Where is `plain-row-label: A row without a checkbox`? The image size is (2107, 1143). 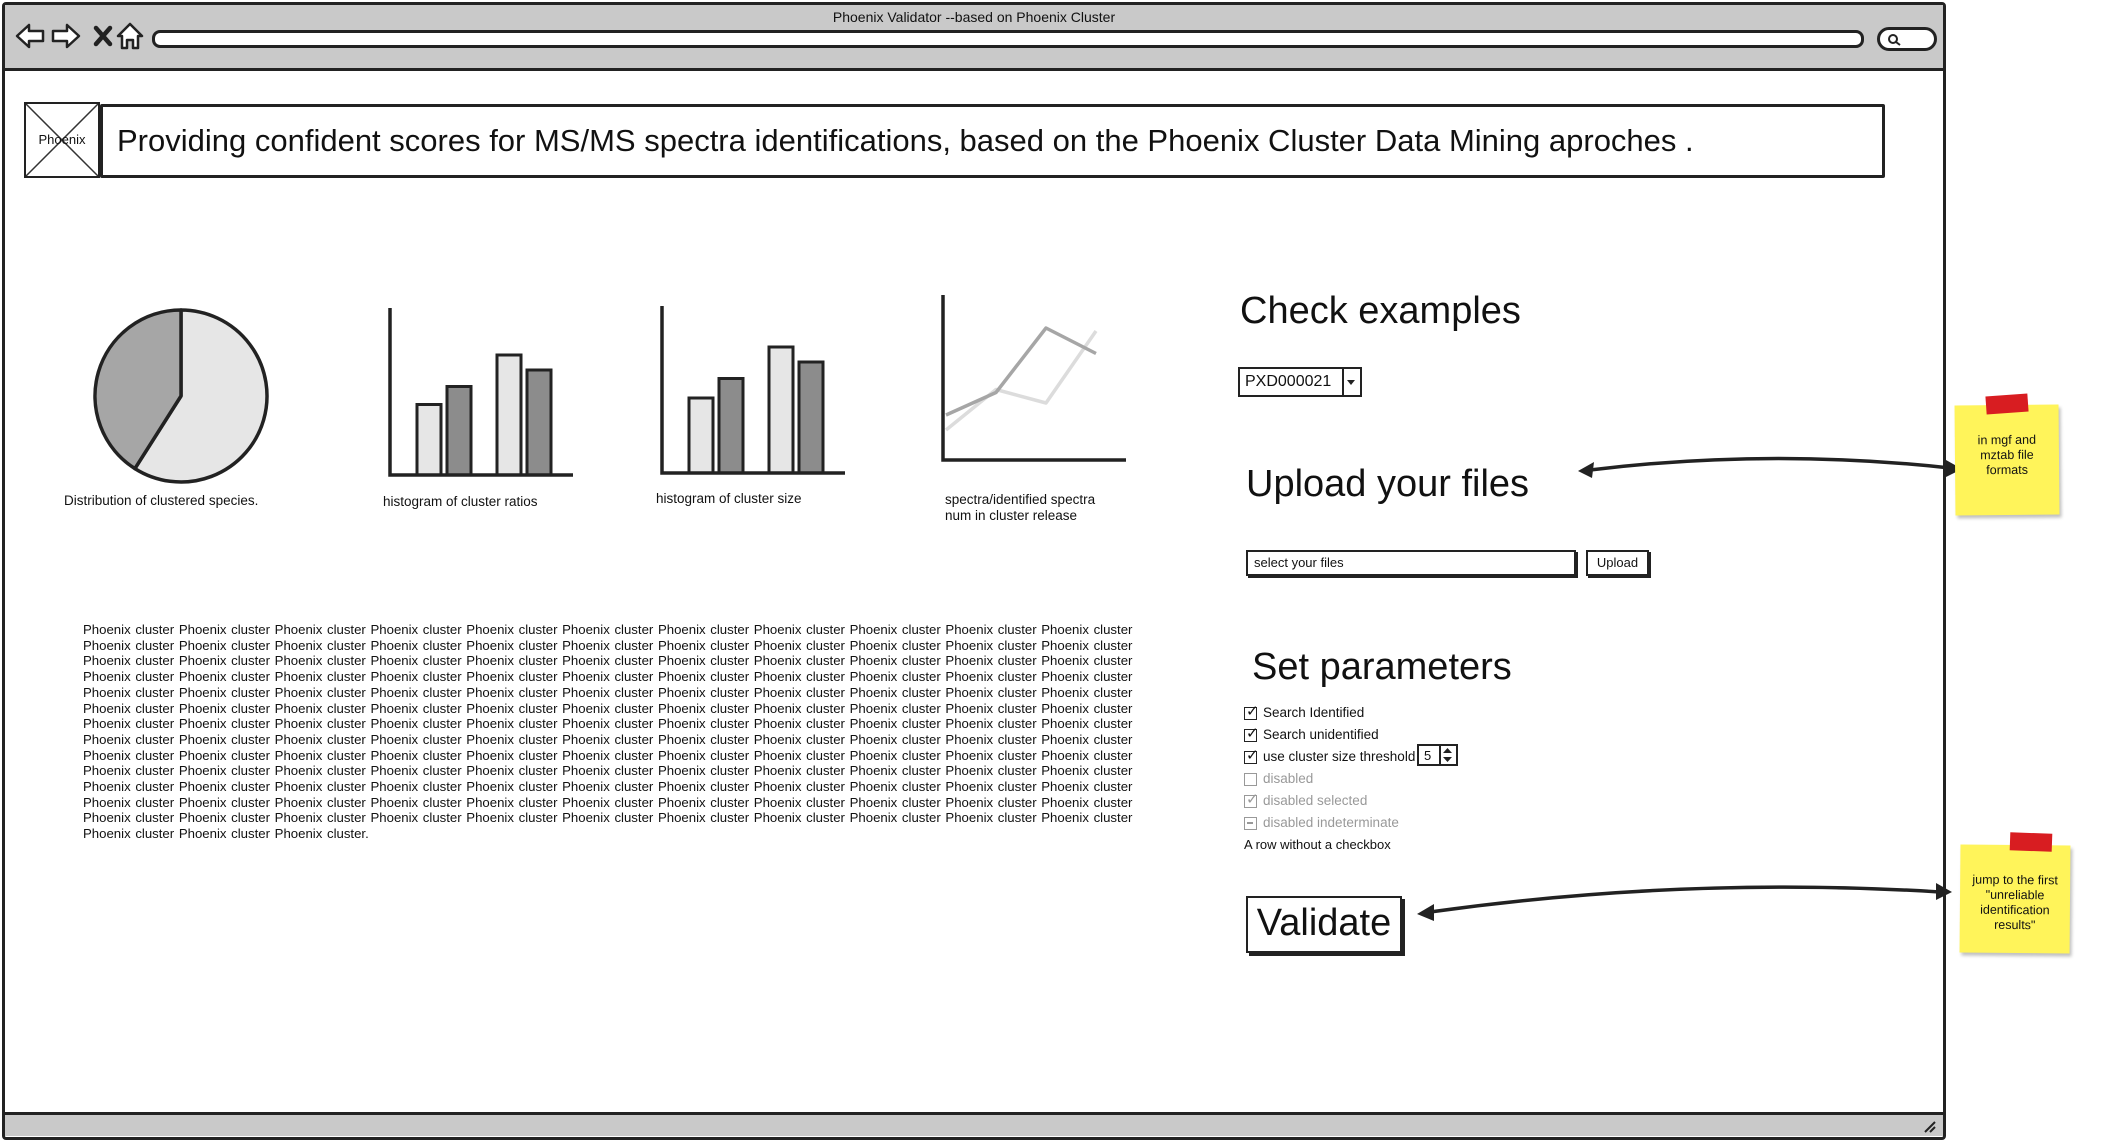
plain-row-label: A row without a checkbox is located at coordinates (1317, 844).